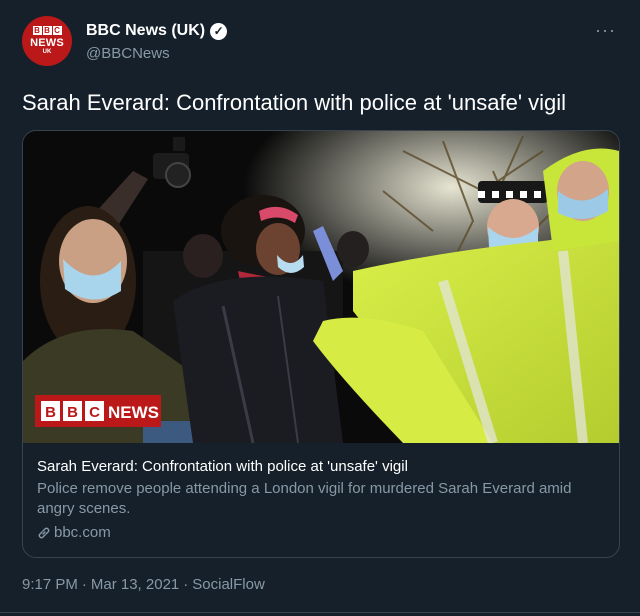 The height and width of the screenshot is (616, 640). I want to click on account-name: BBC News (UK) ✓, so click(157, 31).